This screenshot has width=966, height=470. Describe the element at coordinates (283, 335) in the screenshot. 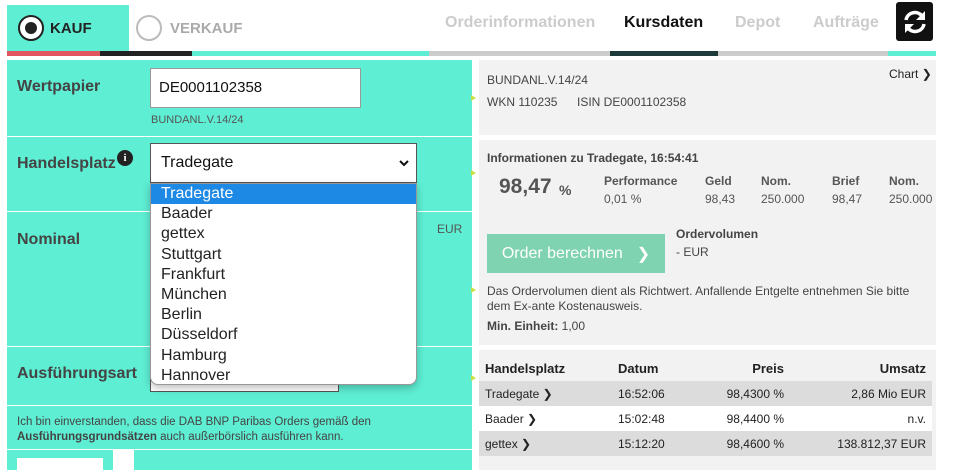

I see `dropdown-option: Düsseldorf` at that location.